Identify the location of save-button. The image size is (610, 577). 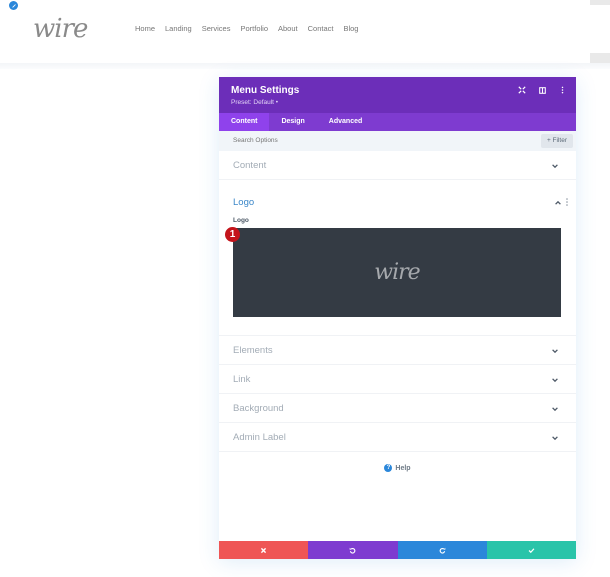
(531, 550).